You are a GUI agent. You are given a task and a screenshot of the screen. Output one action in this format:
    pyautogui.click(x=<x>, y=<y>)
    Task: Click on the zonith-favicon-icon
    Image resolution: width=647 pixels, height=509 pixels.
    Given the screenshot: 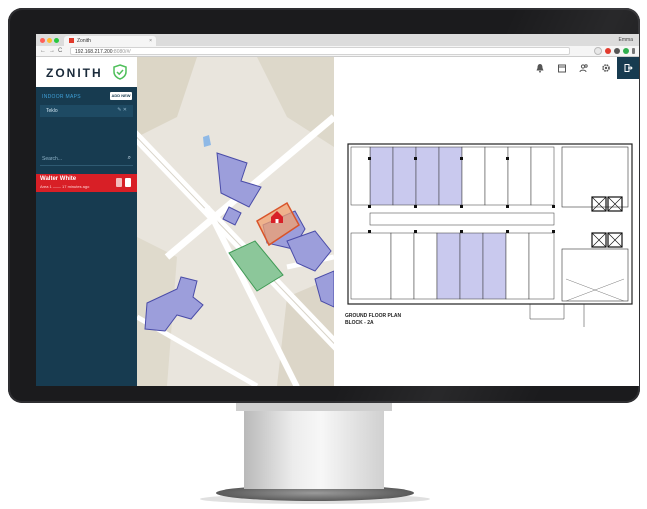 What is the action you would take?
    pyautogui.click(x=71, y=41)
    